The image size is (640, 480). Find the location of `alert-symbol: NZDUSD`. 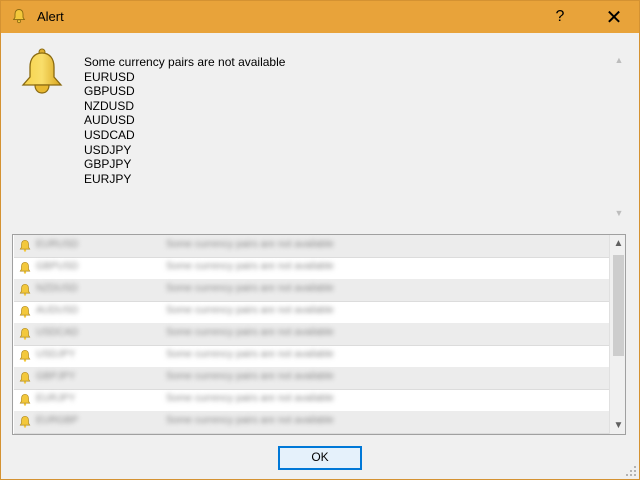

alert-symbol: NZDUSD is located at coordinates (57, 288).